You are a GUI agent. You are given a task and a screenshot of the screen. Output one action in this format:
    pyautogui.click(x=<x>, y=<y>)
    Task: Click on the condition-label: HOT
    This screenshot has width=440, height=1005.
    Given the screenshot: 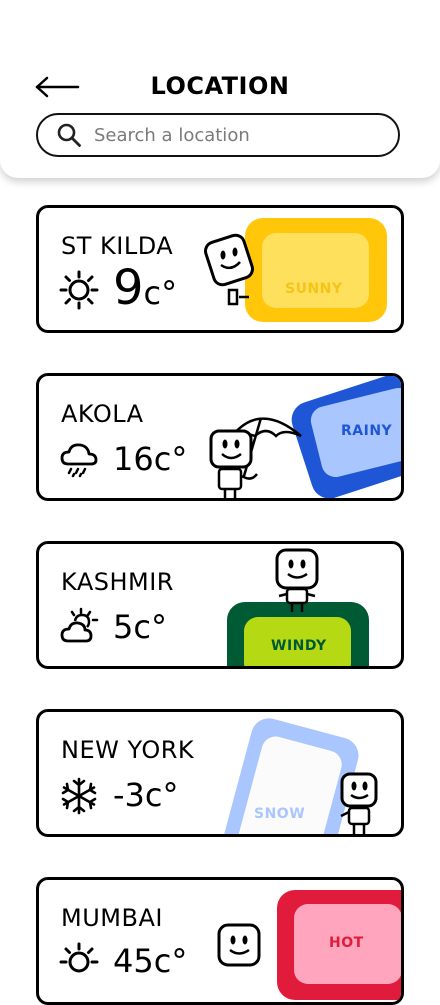 What is the action you would take?
    pyautogui.click(x=346, y=943)
    